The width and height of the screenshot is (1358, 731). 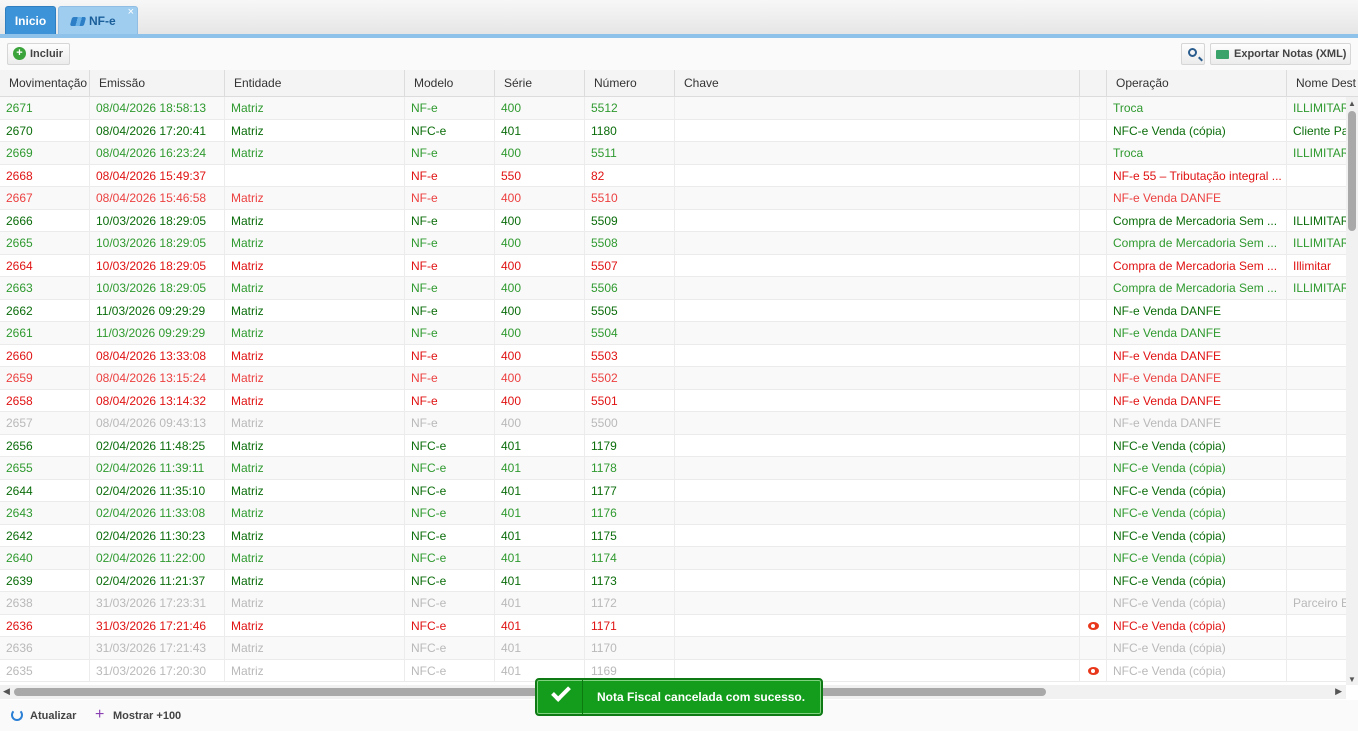 What do you see at coordinates (138, 715) in the screenshot?
I see `mostrar-mais-button: + Mostrar +100` at bounding box center [138, 715].